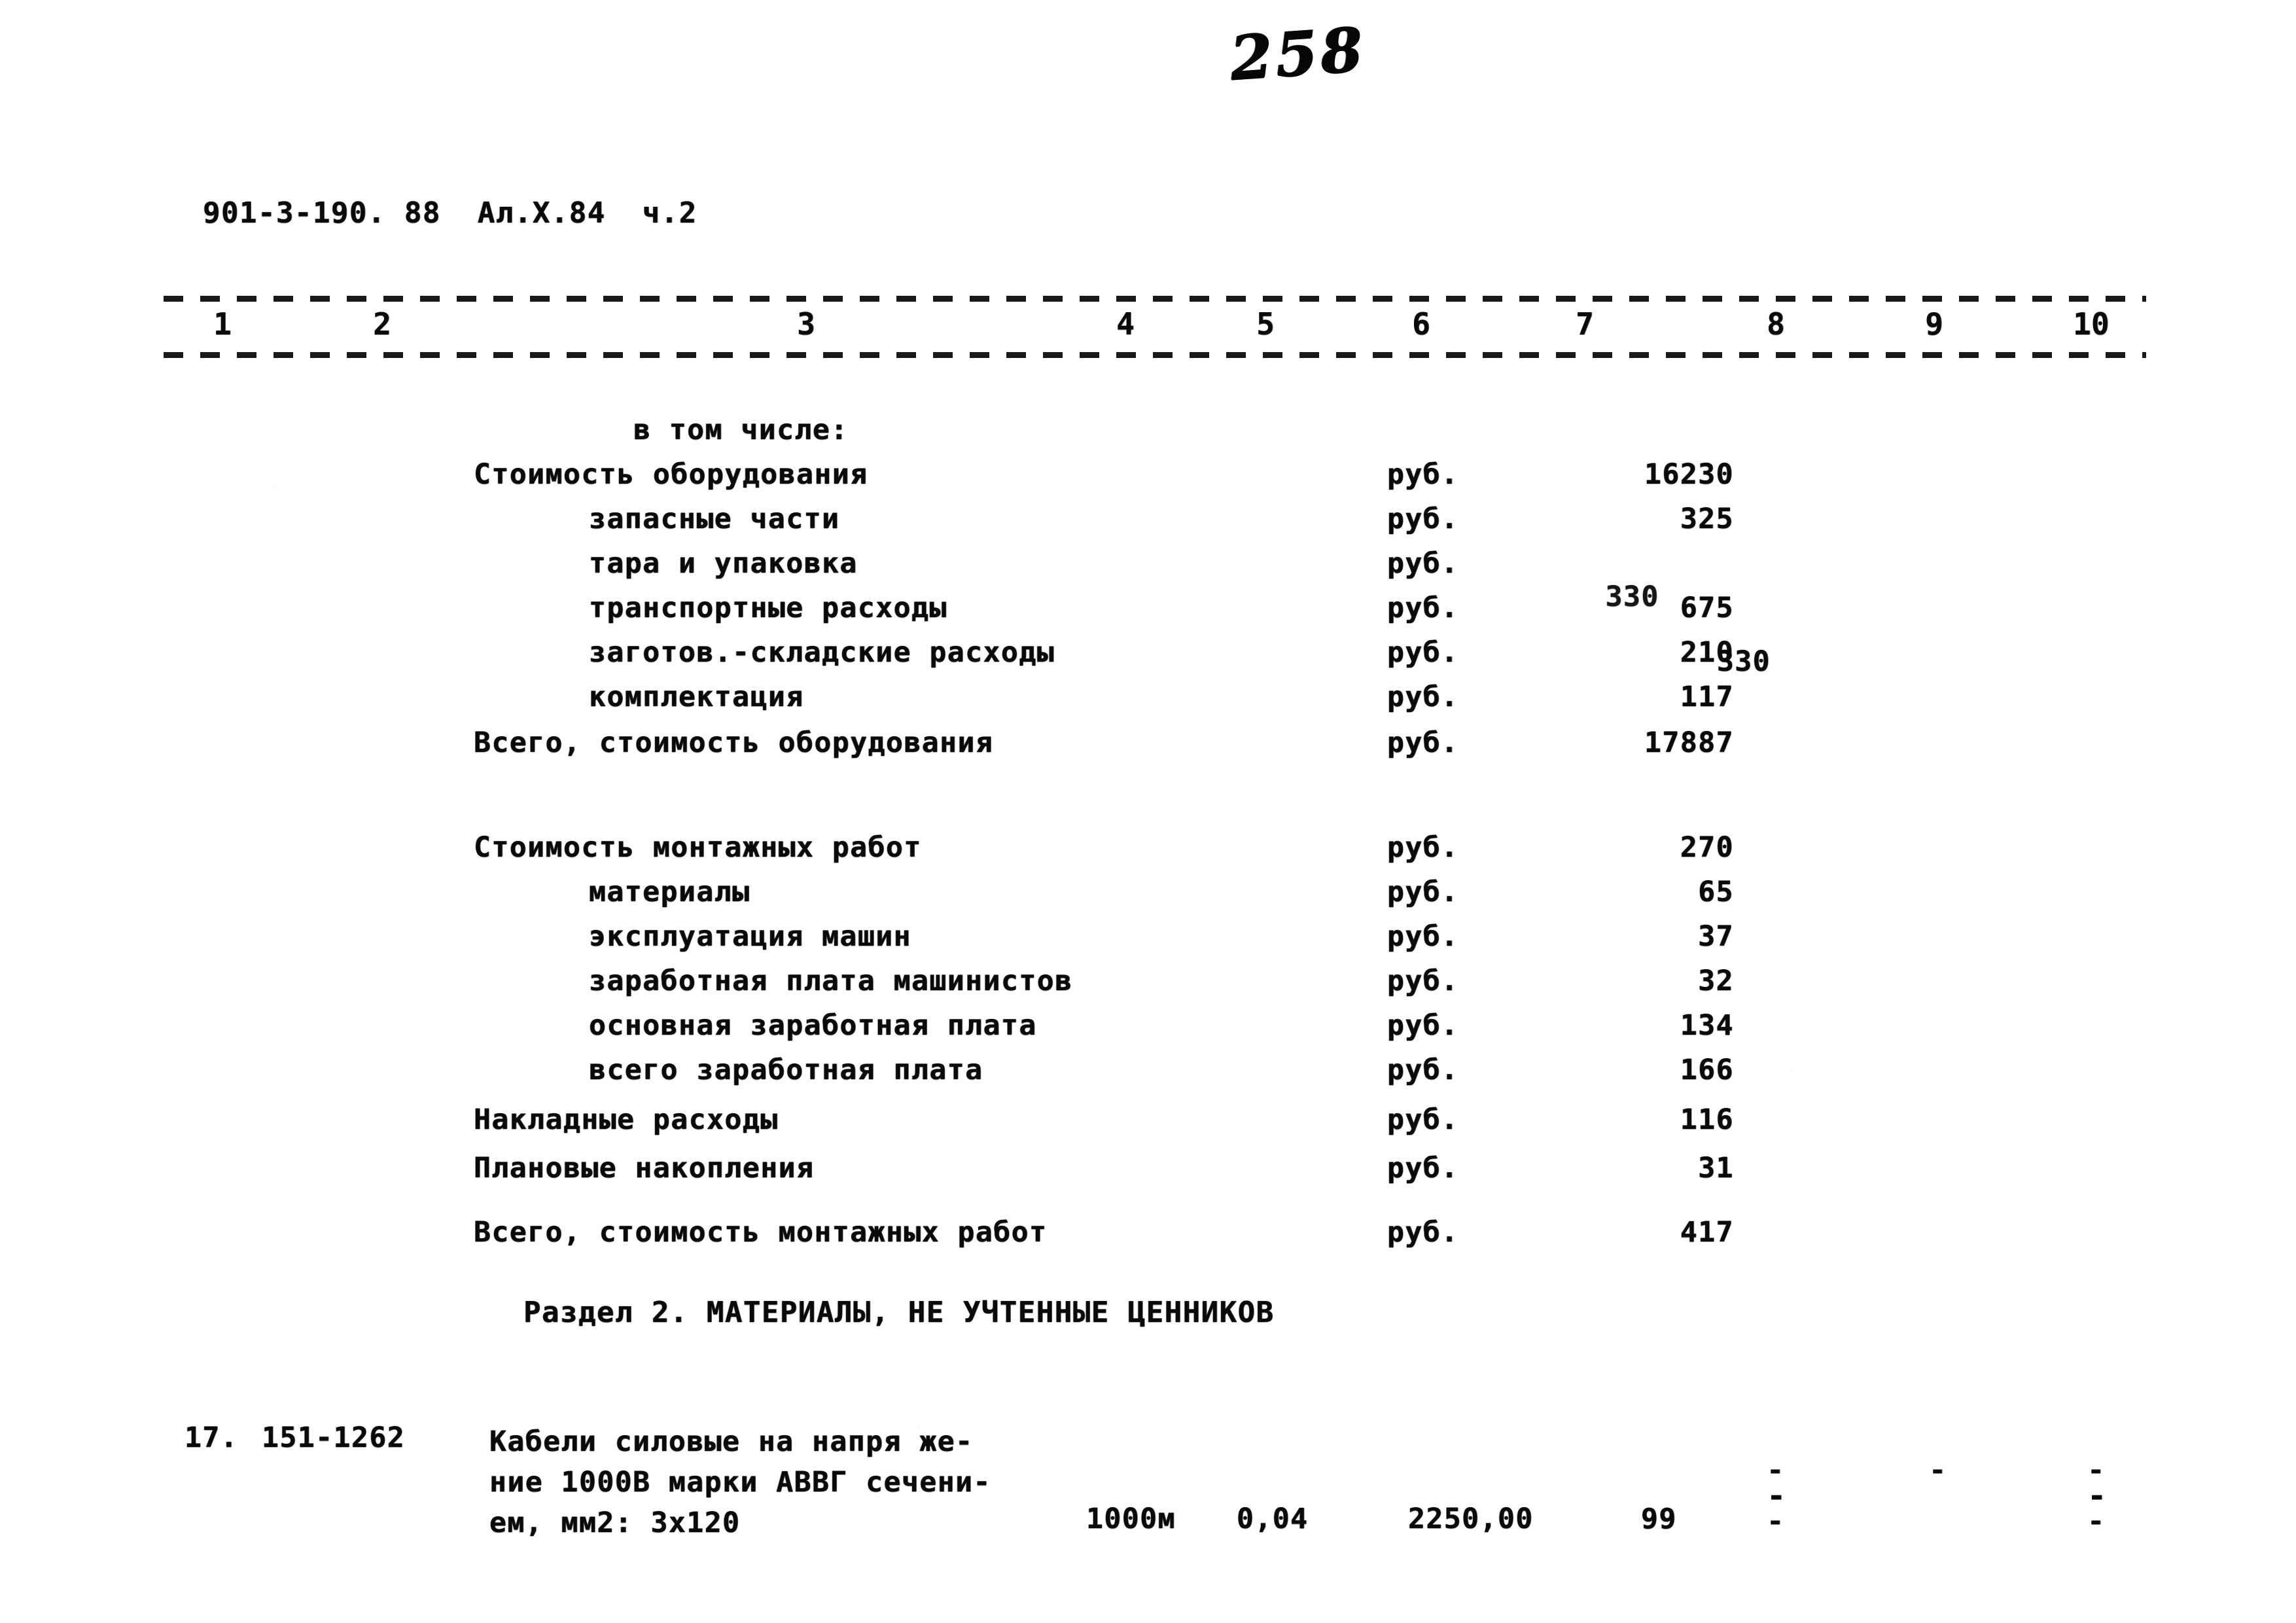 This screenshot has height=1623, width=2296. I want to click on installation-row-amount: 32, so click(1716, 981).